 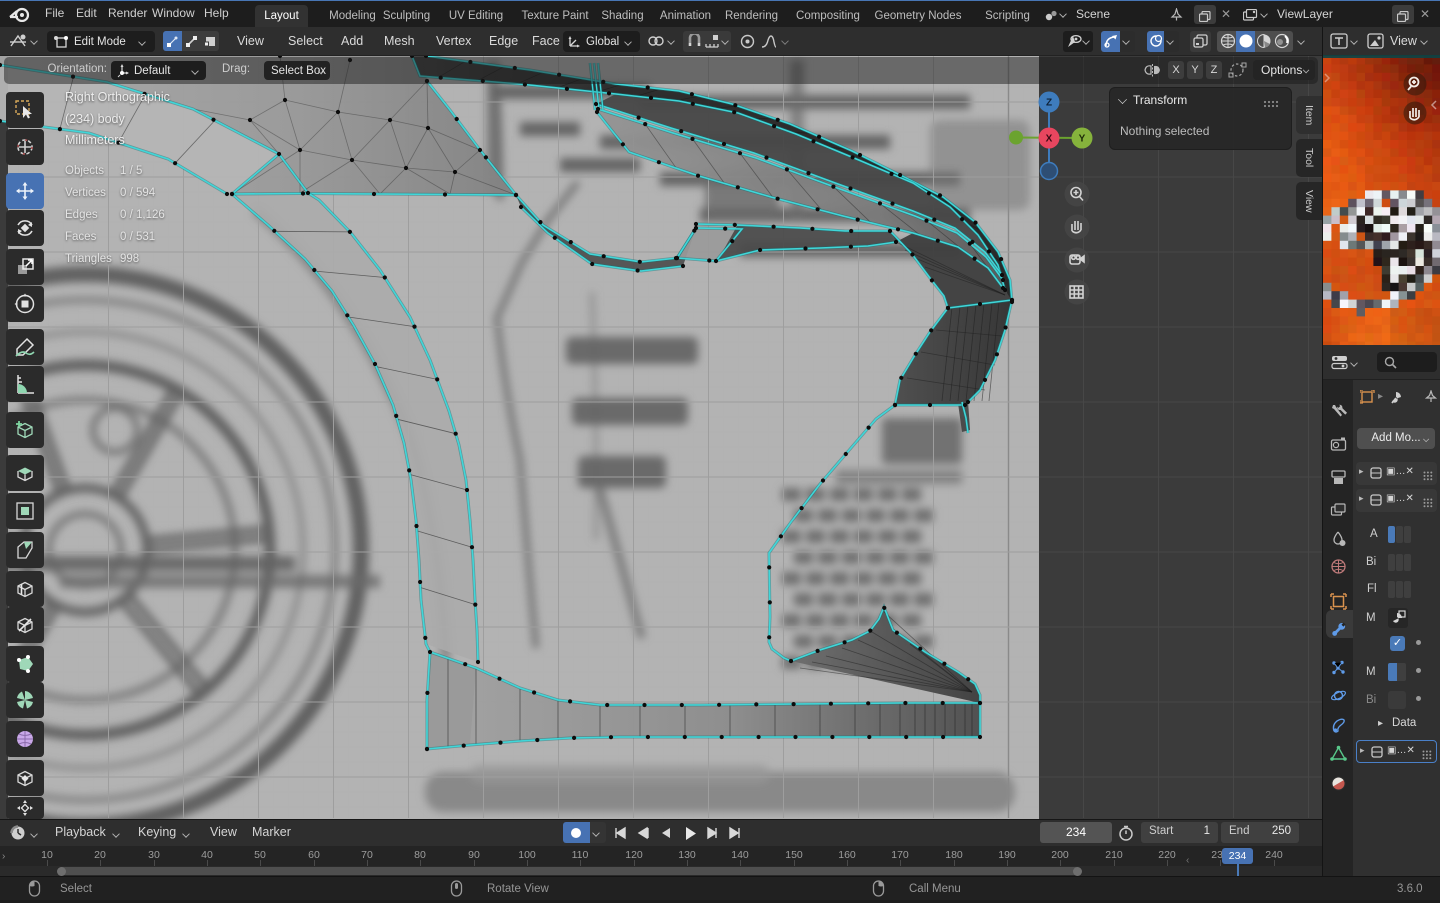 I want to click on svg-text: Y, so click(x=1082, y=139).